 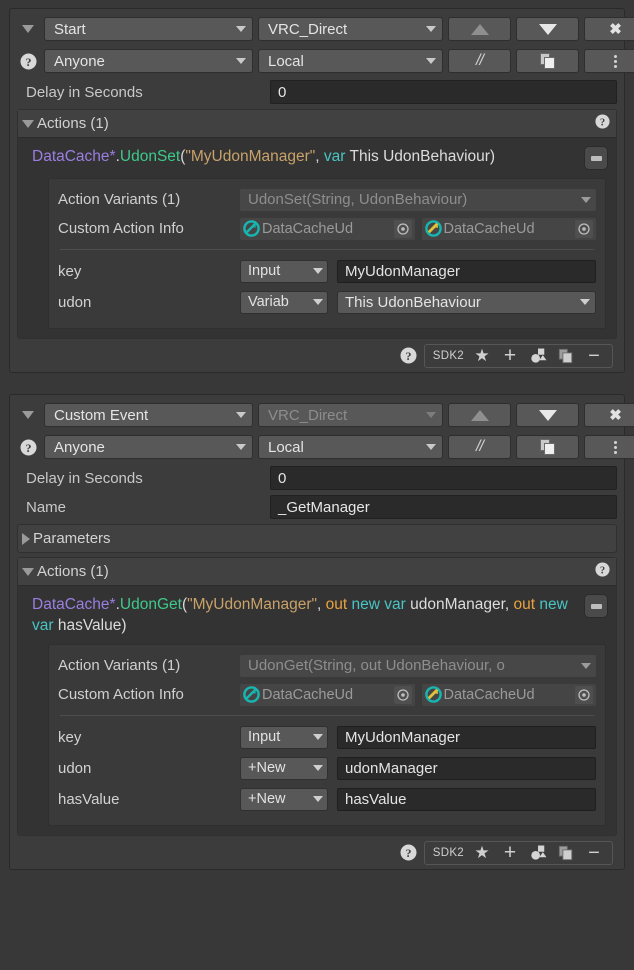 What do you see at coordinates (90, 625) in the screenshot?
I see `code-tail: hasValue)` at bounding box center [90, 625].